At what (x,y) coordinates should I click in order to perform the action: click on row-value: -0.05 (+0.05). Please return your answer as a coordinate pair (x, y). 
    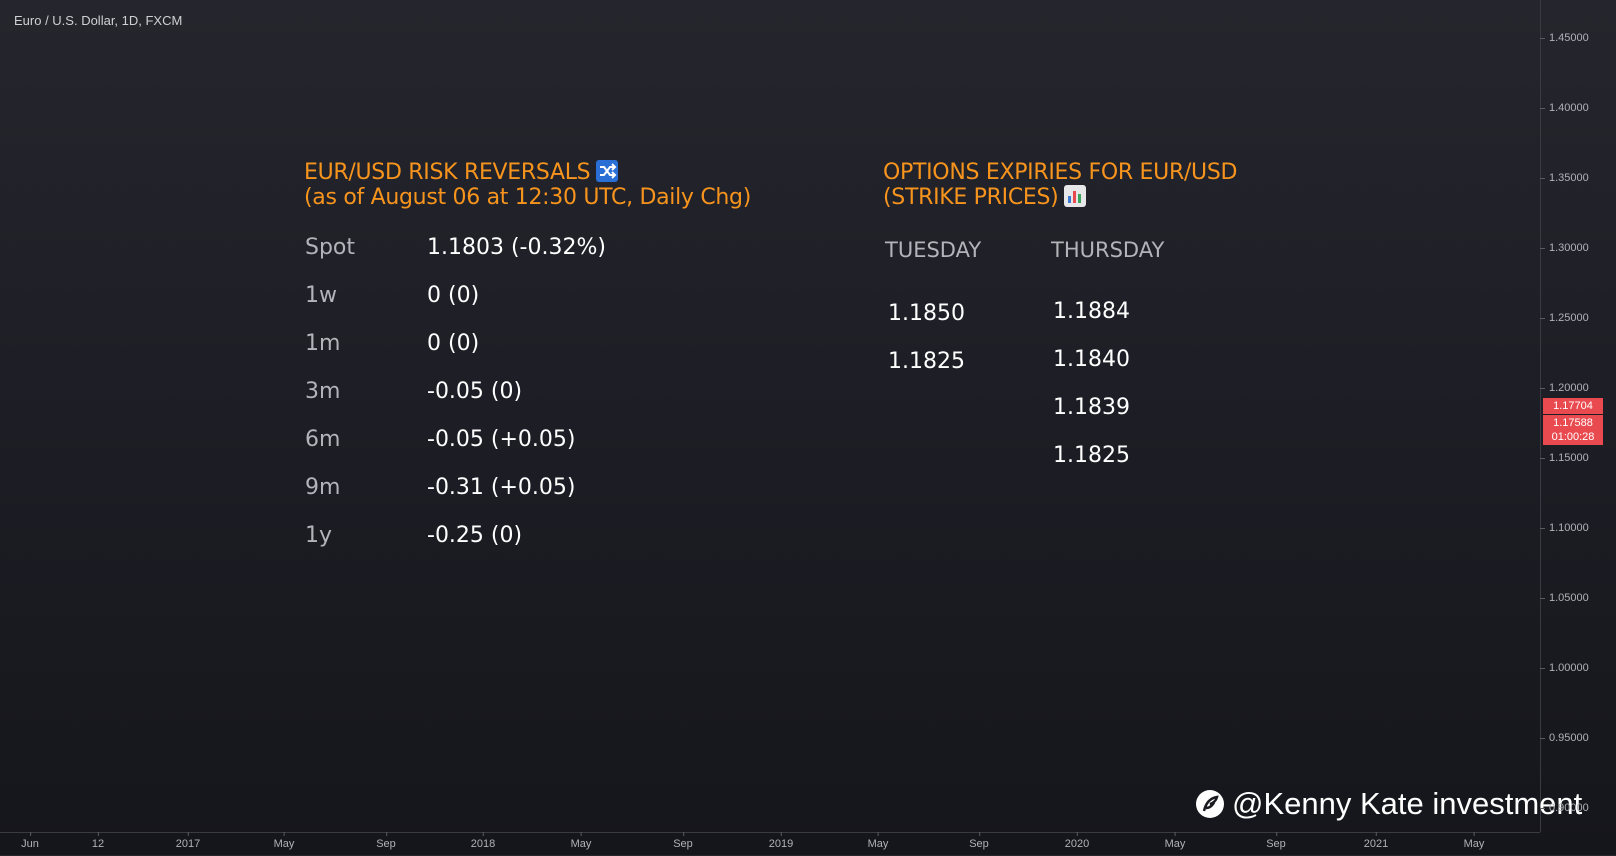
    Looking at the image, I should click on (501, 439).